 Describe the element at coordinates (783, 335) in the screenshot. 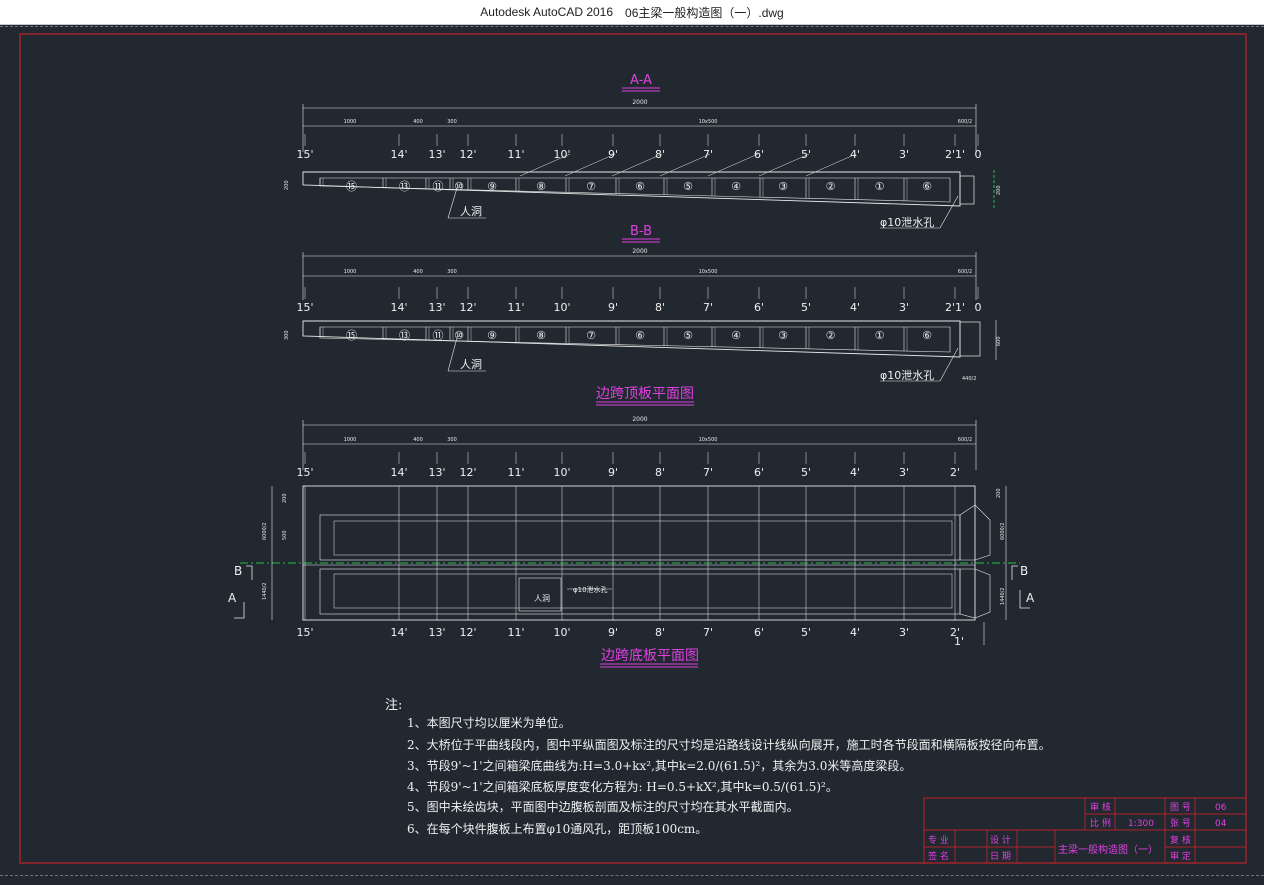

I see `cell-number: ③` at that location.